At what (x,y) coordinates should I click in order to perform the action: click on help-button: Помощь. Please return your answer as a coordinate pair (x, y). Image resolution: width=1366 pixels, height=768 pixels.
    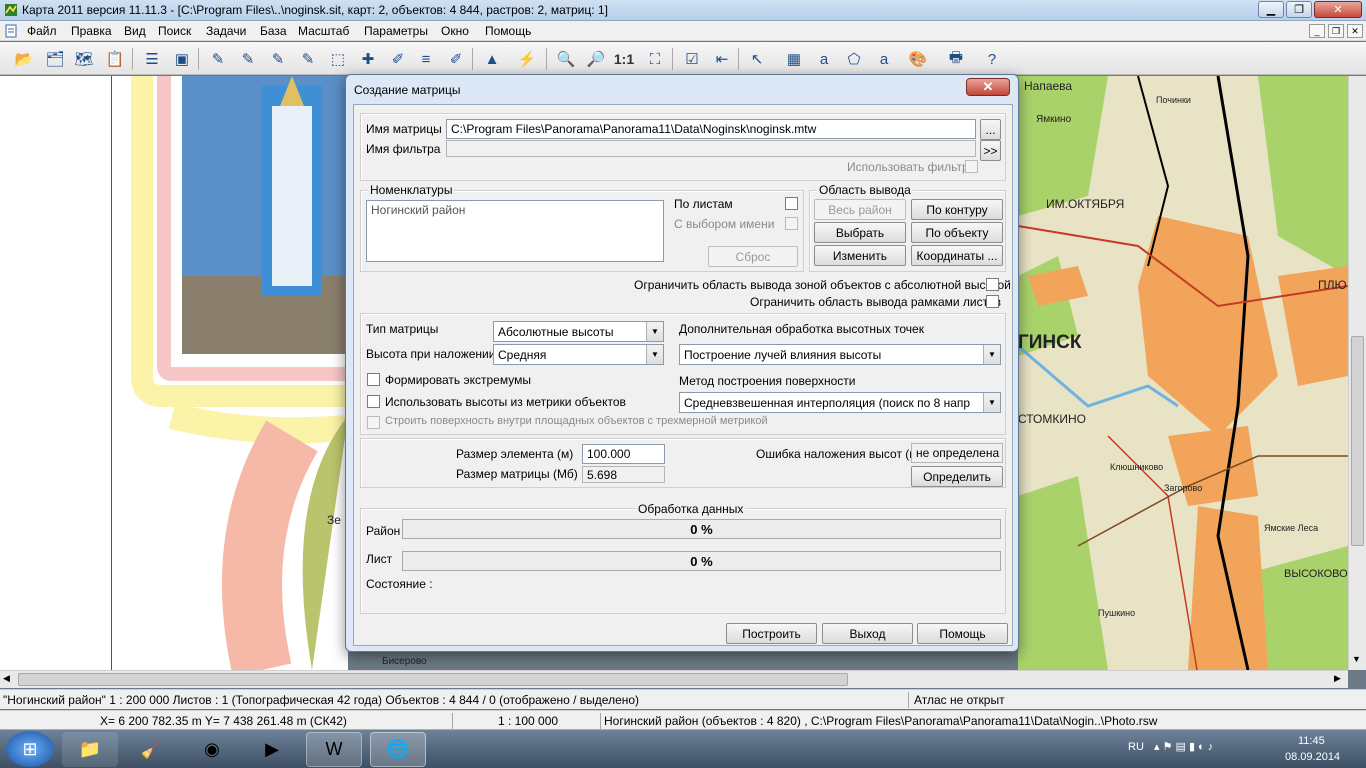
    Looking at the image, I should click on (962, 633).